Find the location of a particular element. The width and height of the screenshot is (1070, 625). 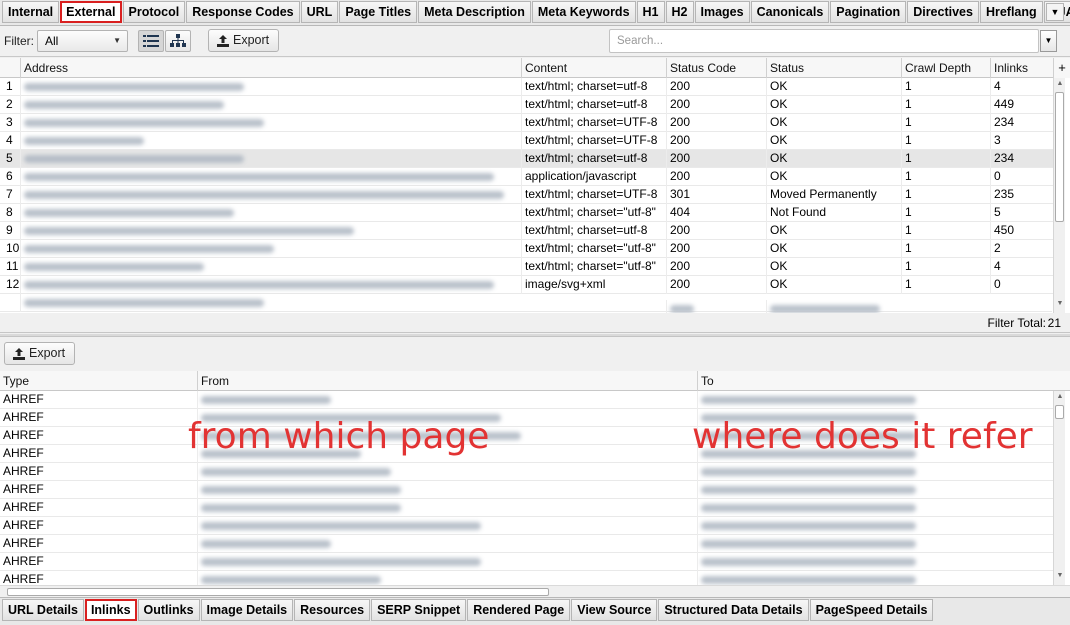

tab-directives: Directives is located at coordinates (943, 12).